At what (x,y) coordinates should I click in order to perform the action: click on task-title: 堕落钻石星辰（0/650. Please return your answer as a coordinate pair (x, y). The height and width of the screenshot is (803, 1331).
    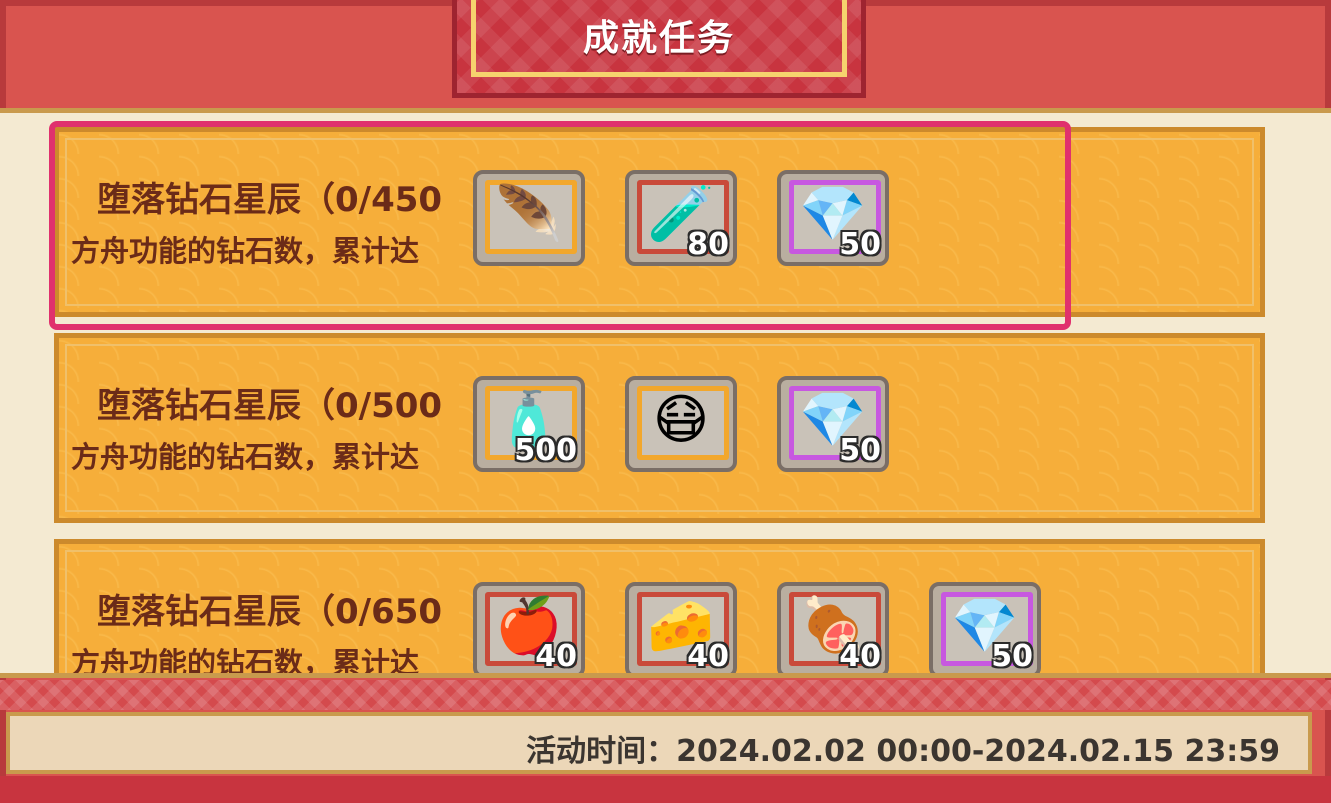
    Looking at the image, I should click on (270, 612).